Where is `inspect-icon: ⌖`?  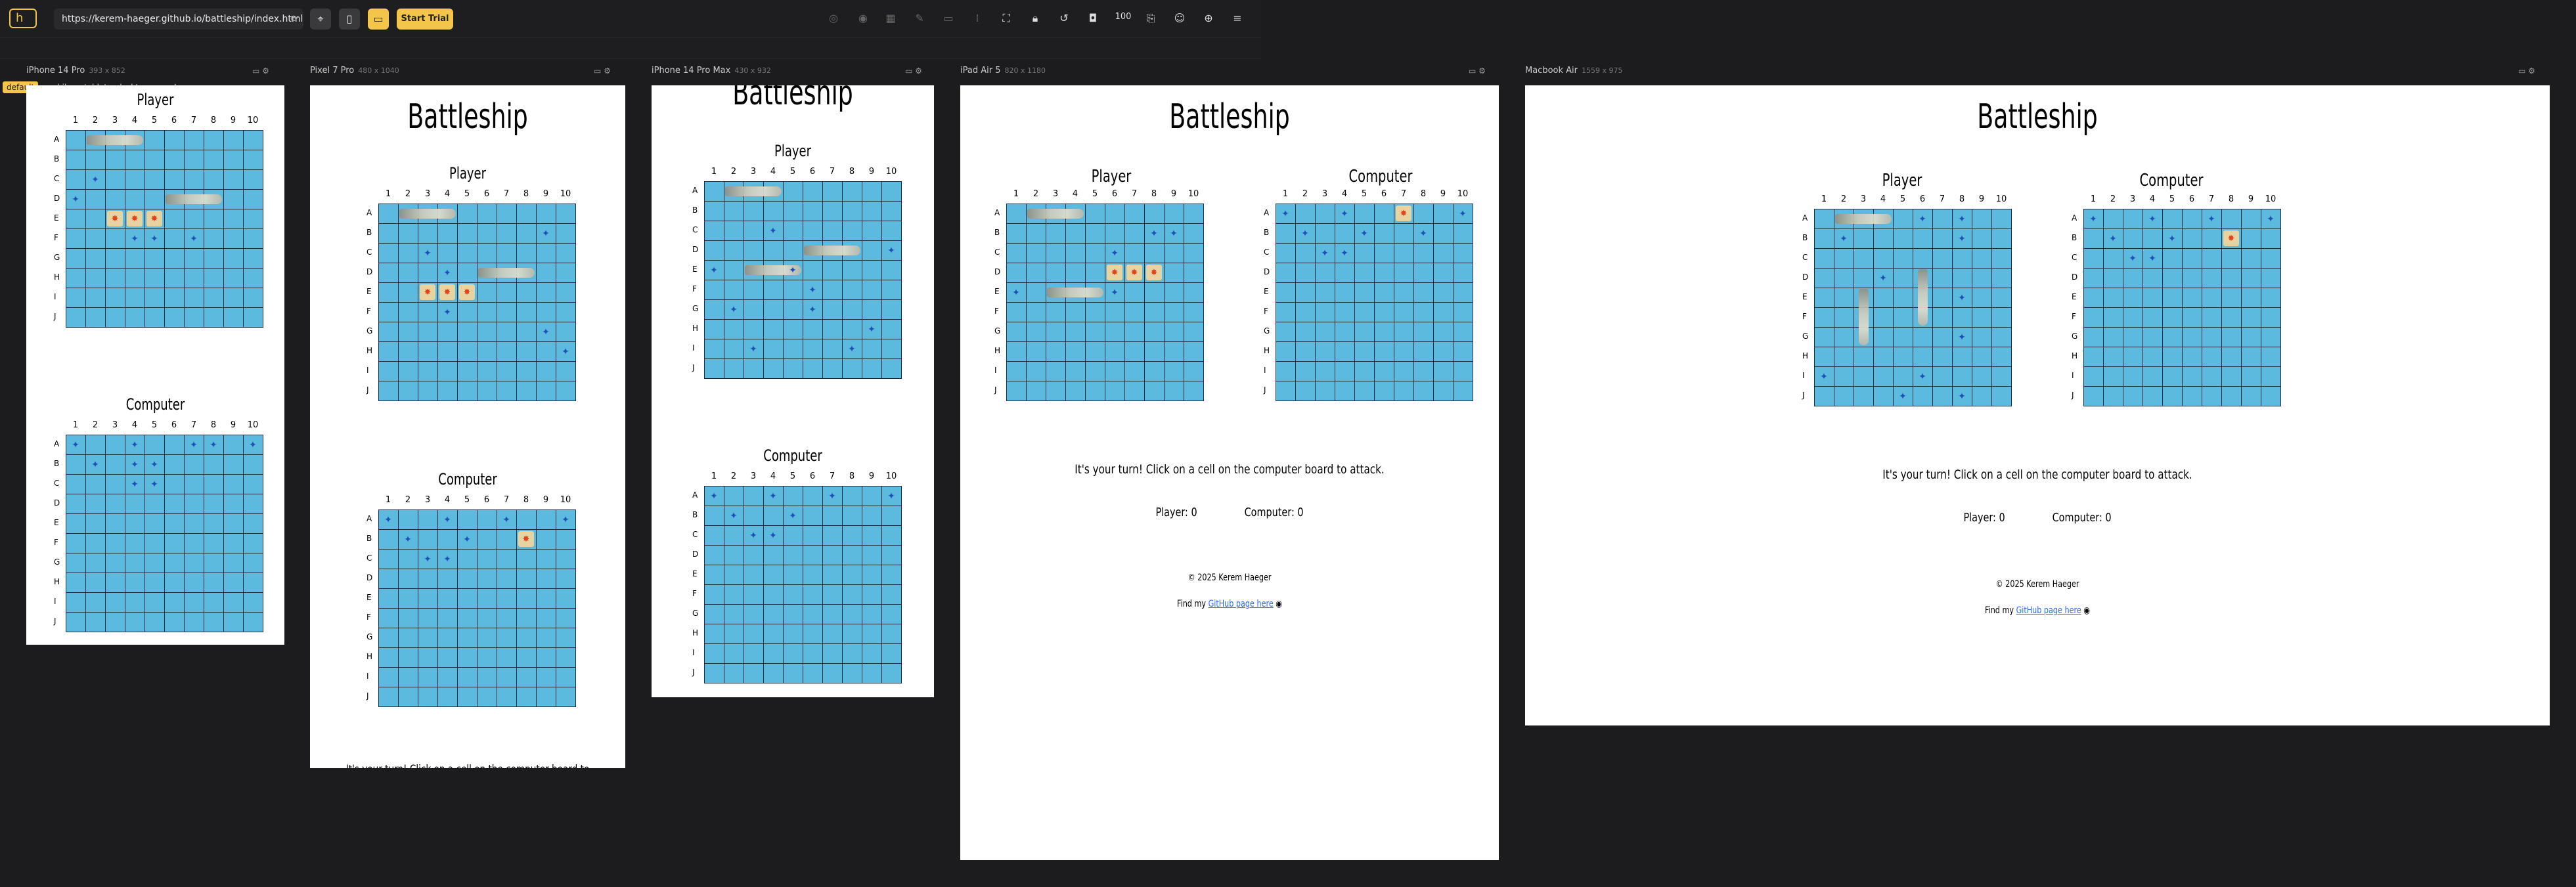
inspect-icon: ⌖ is located at coordinates (320, 19).